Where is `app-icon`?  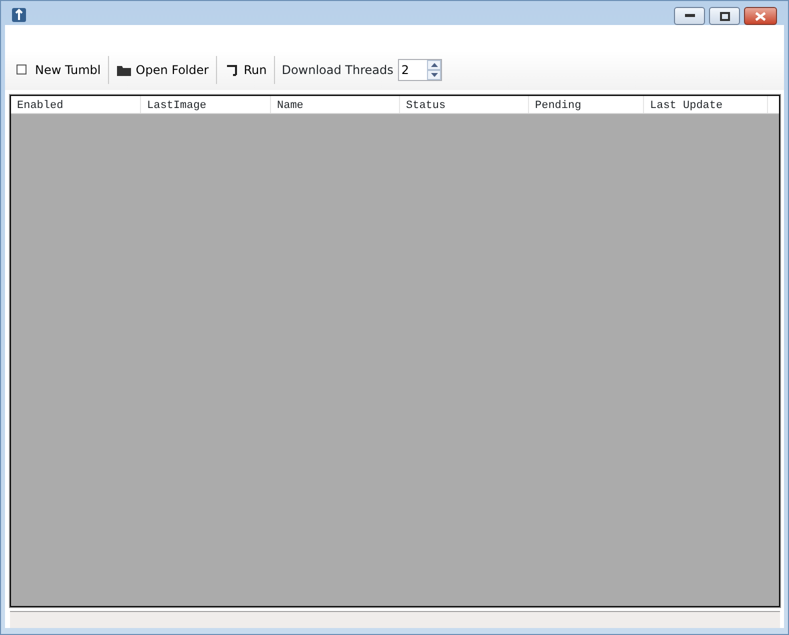 app-icon is located at coordinates (19, 15).